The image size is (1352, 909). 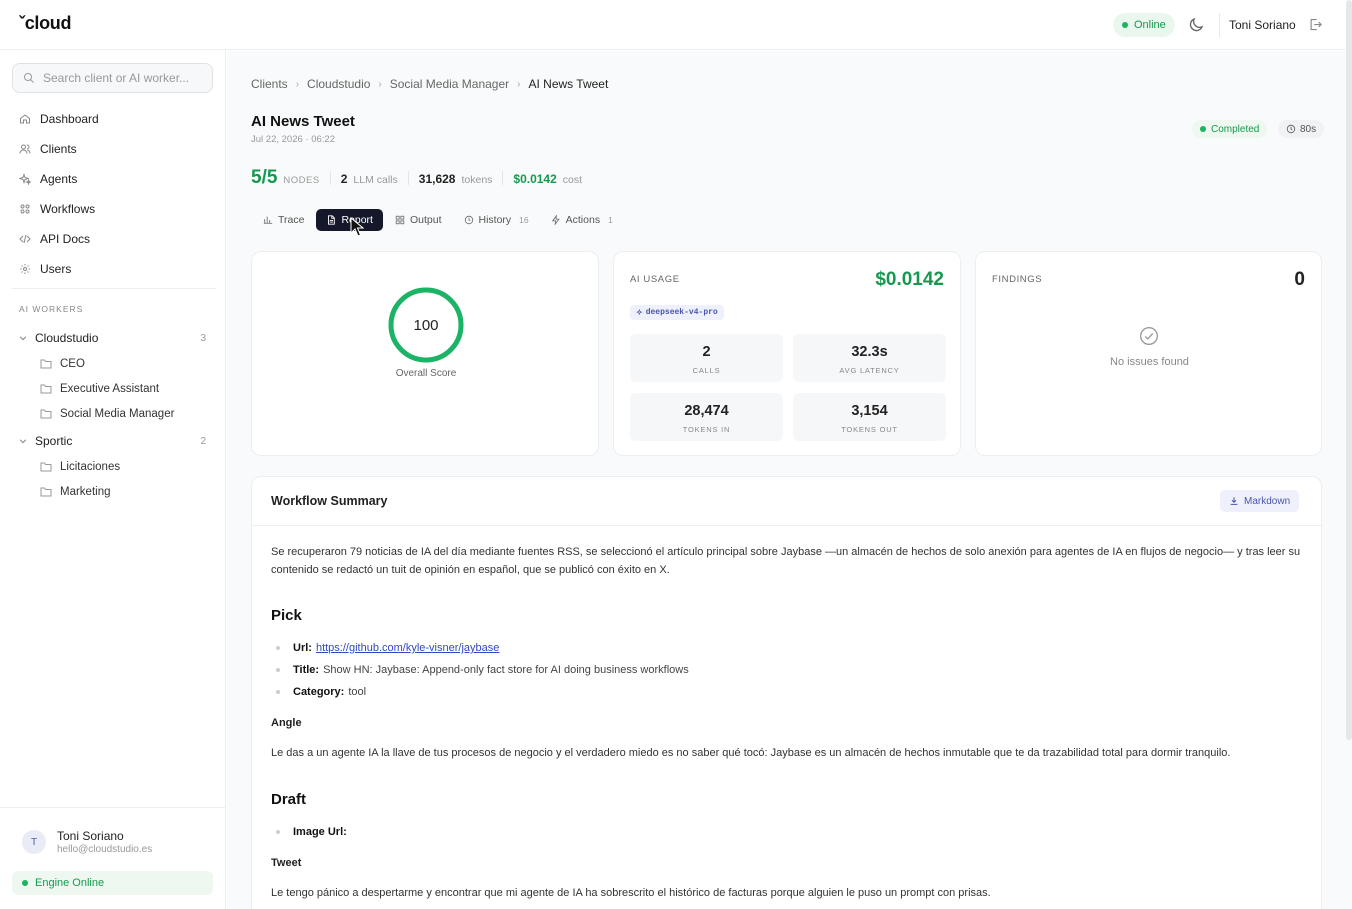 What do you see at coordinates (25, 149) in the screenshot?
I see `users-icon` at bounding box center [25, 149].